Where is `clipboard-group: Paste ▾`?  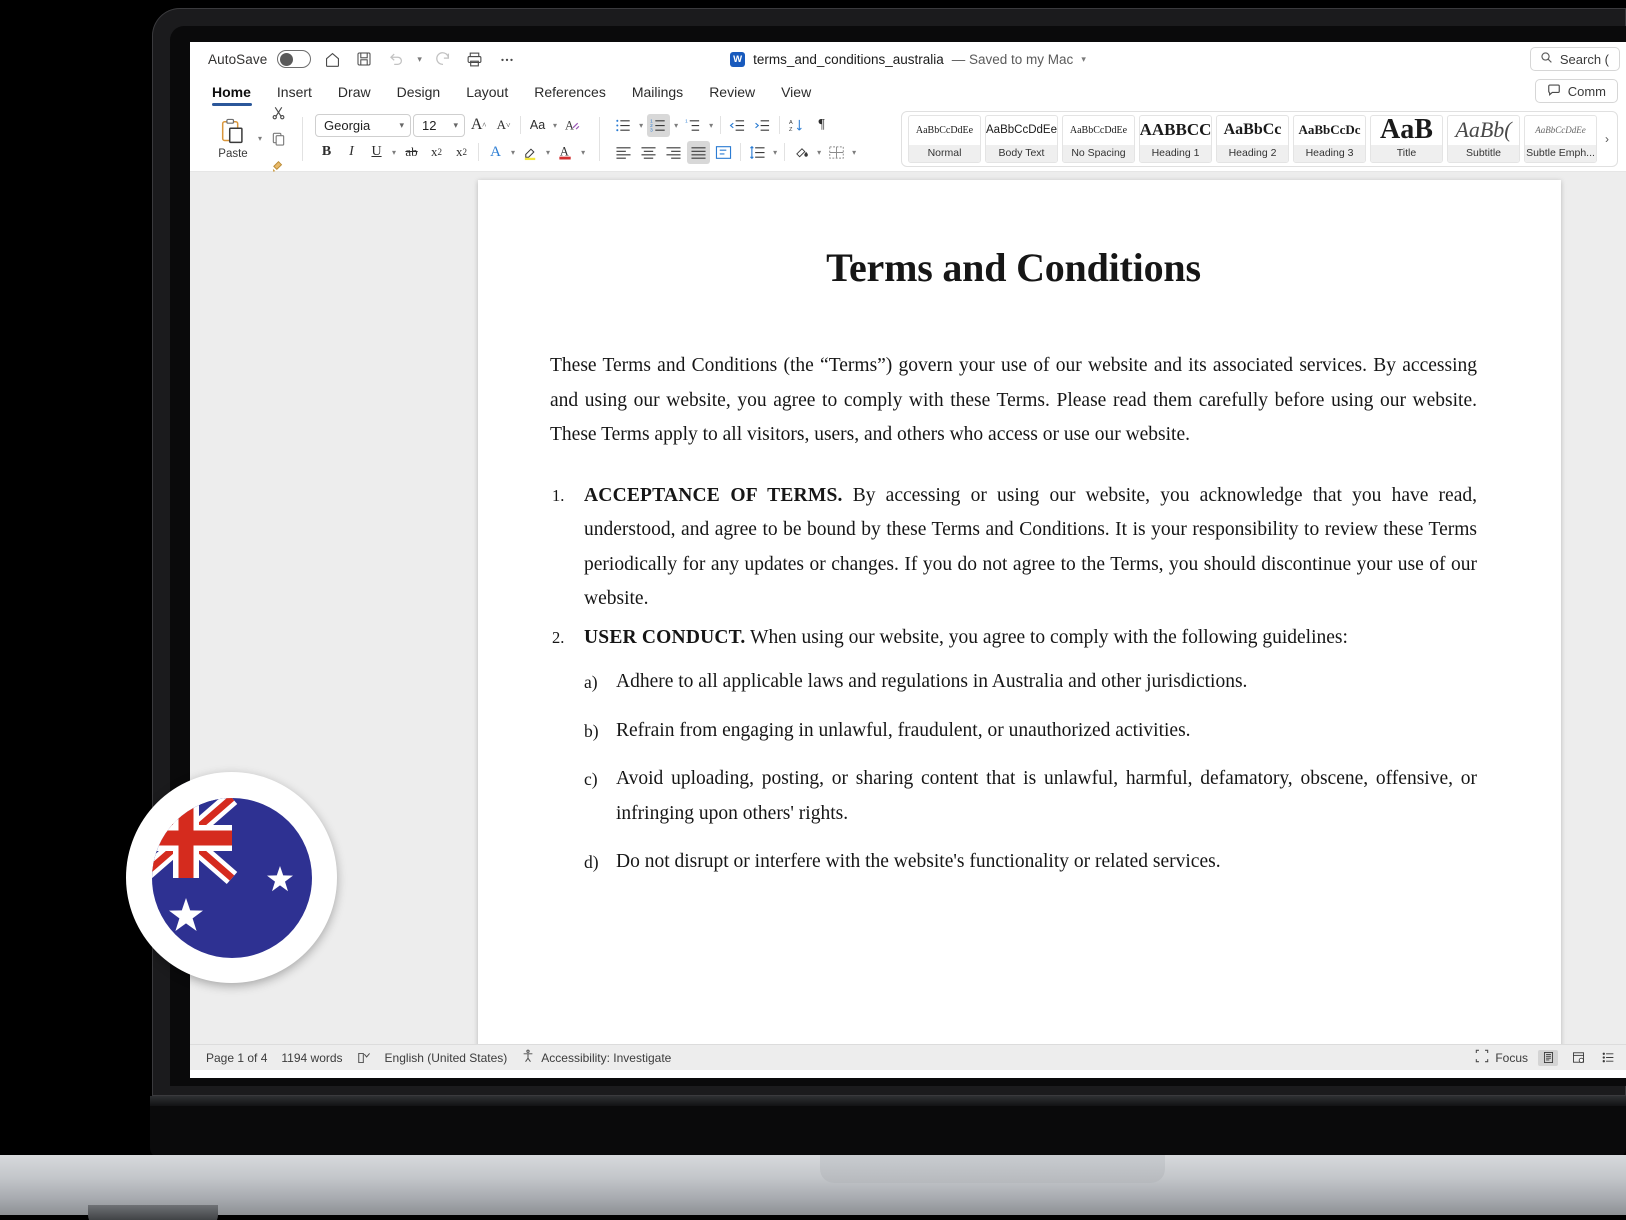
clipboard-group: Paste ▾ is located at coordinates (250, 139).